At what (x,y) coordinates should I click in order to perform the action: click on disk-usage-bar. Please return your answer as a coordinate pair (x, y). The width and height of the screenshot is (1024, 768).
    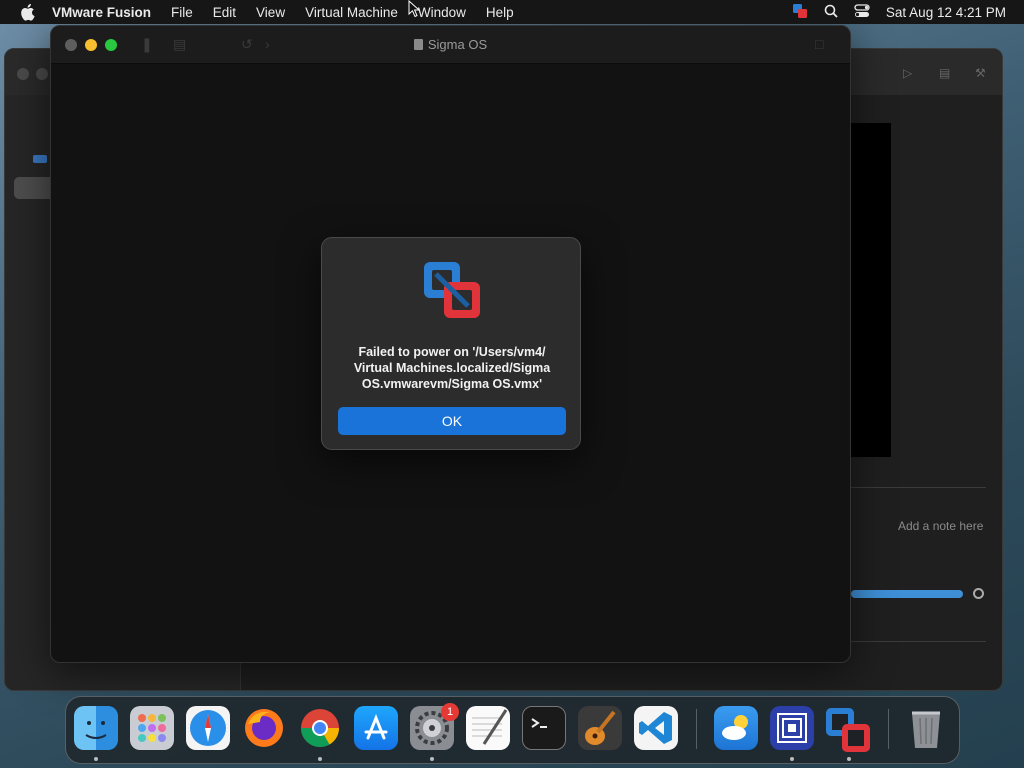
    Looking at the image, I should click on (907, 594).